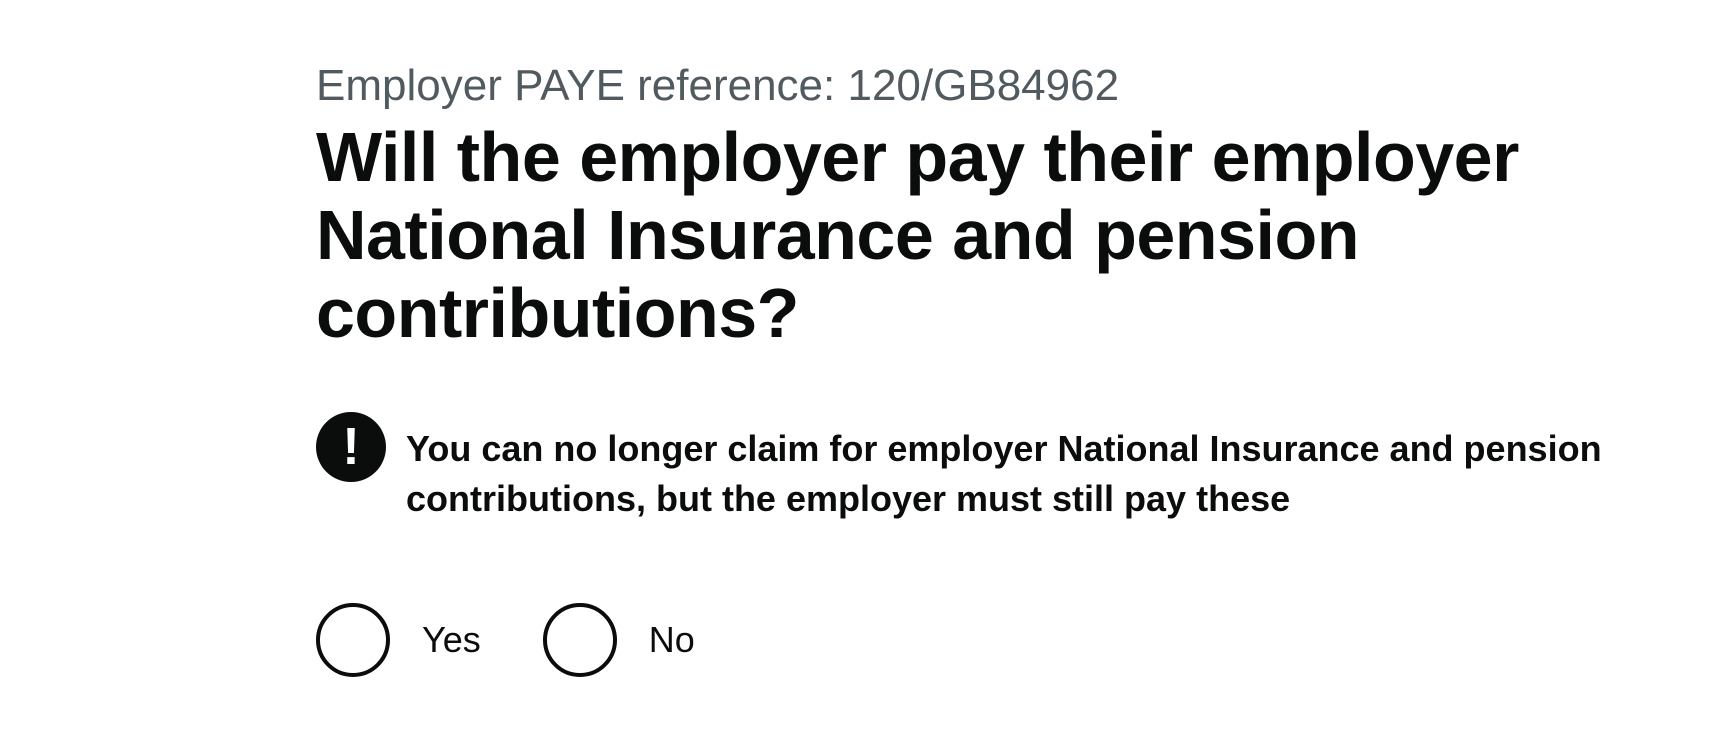 The width and height of the screenshot is (1734, 736). Describe the element at coordinates (353, 640) in the screenshot. I see `radio-button-yes` at that location.